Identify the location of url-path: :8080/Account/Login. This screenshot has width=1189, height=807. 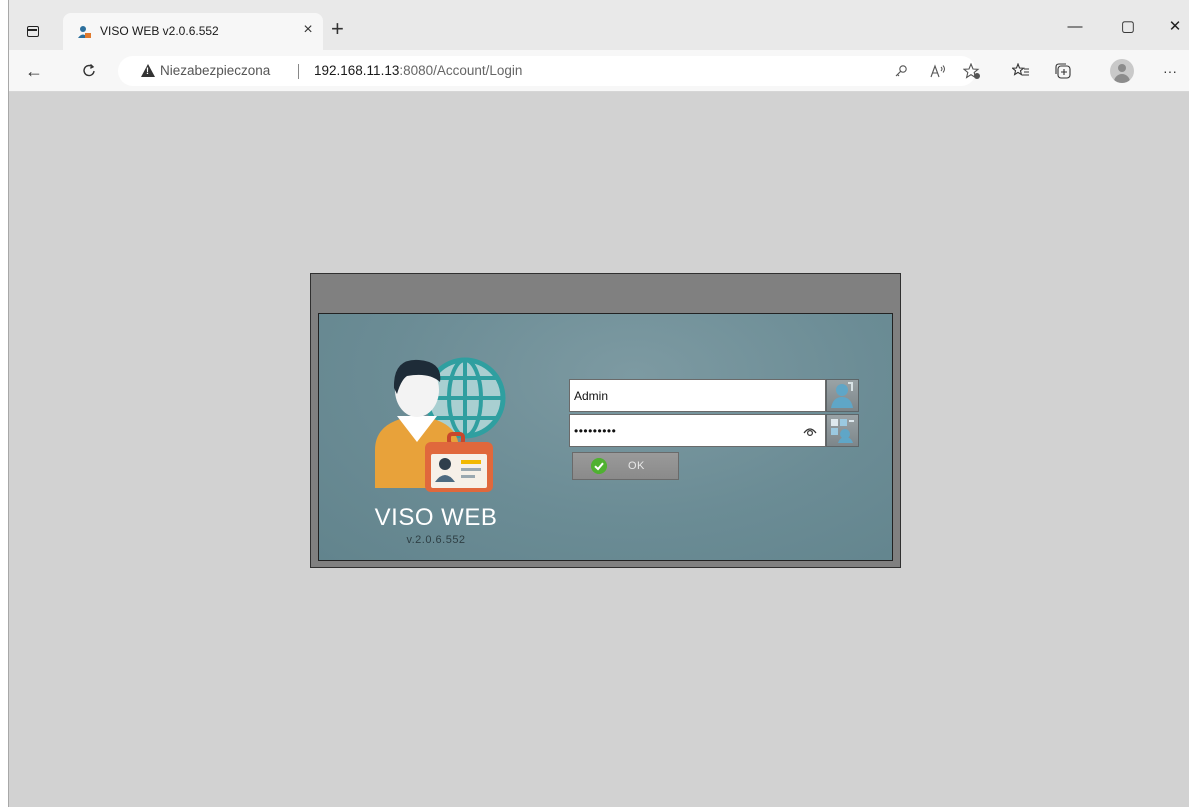
(461, 70).